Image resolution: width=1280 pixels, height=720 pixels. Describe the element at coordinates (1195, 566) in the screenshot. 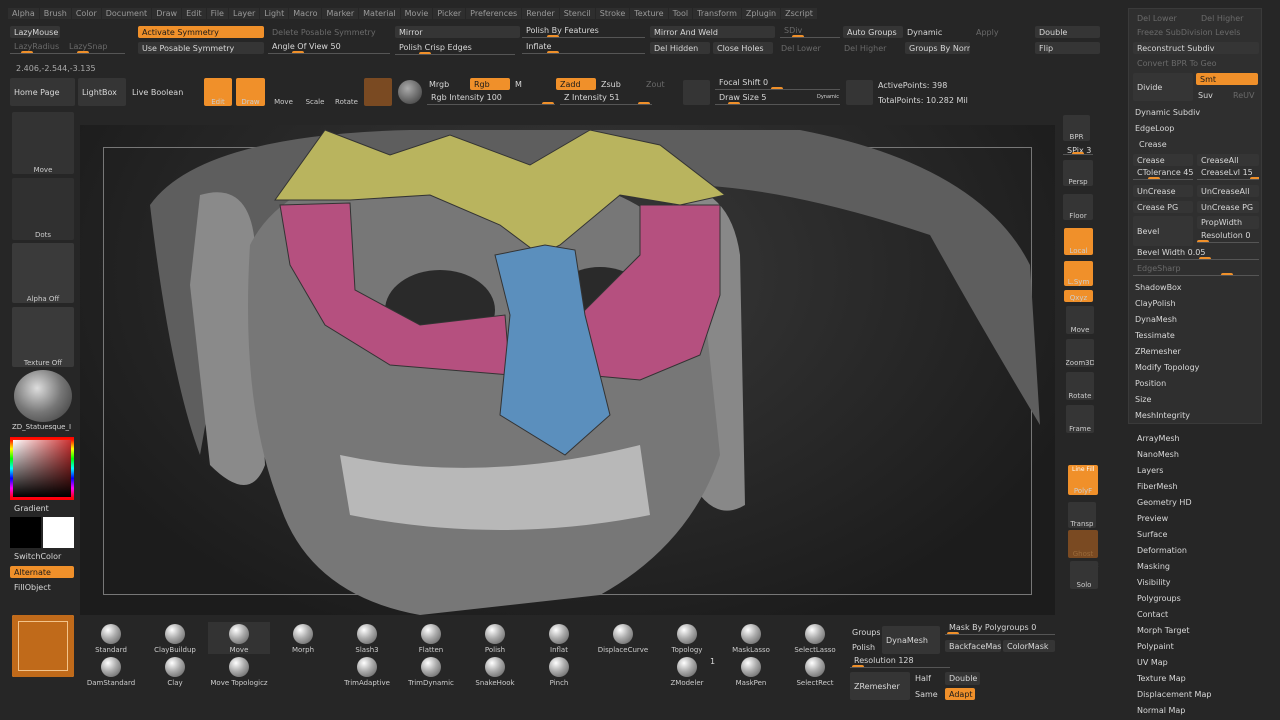

I see `tool-subpalette-masking: Masking` at that location.